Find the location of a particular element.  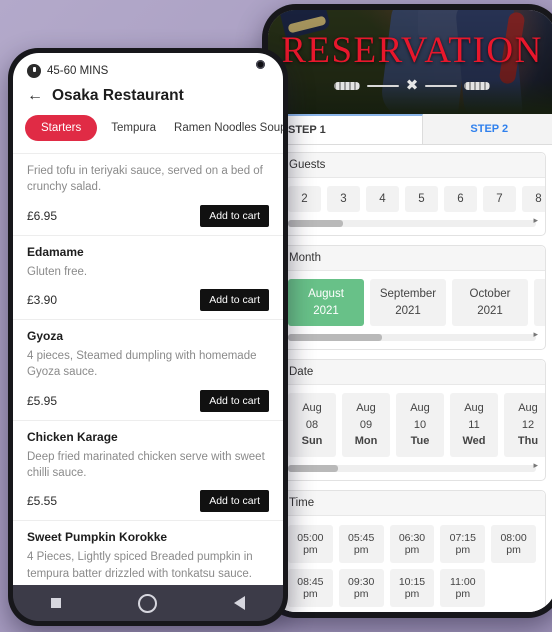

menu-item-footer: £6.95 Add to cart is located at coordinates (148, 215).